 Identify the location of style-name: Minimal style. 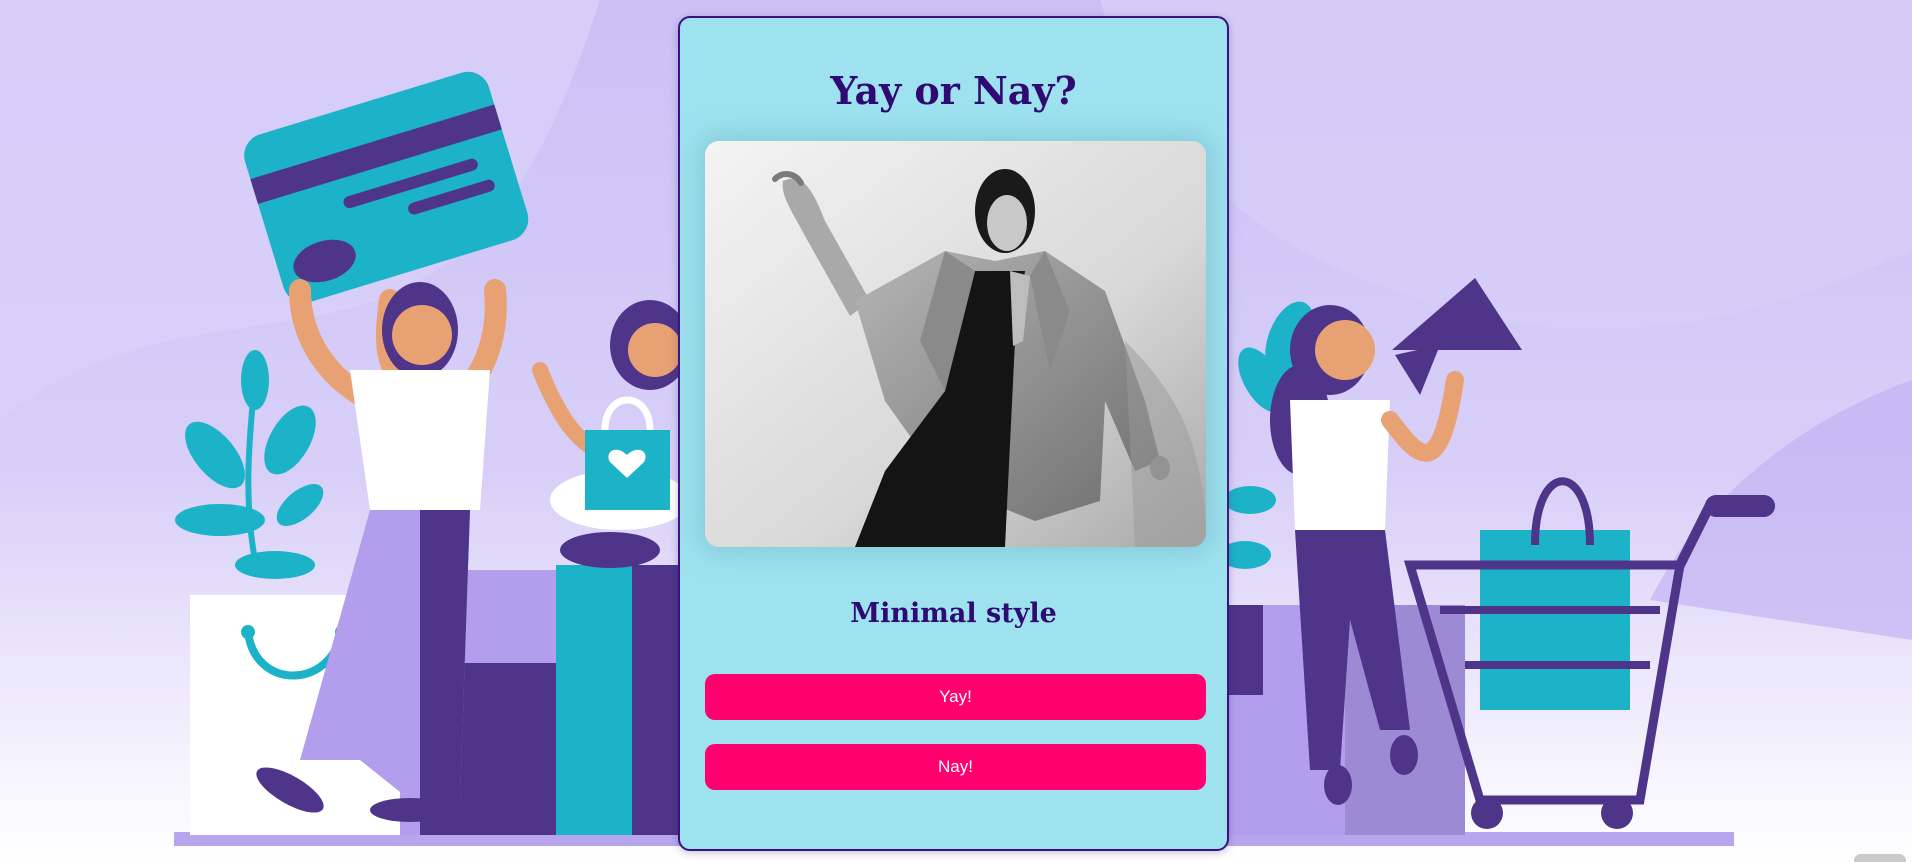
(953, 613).